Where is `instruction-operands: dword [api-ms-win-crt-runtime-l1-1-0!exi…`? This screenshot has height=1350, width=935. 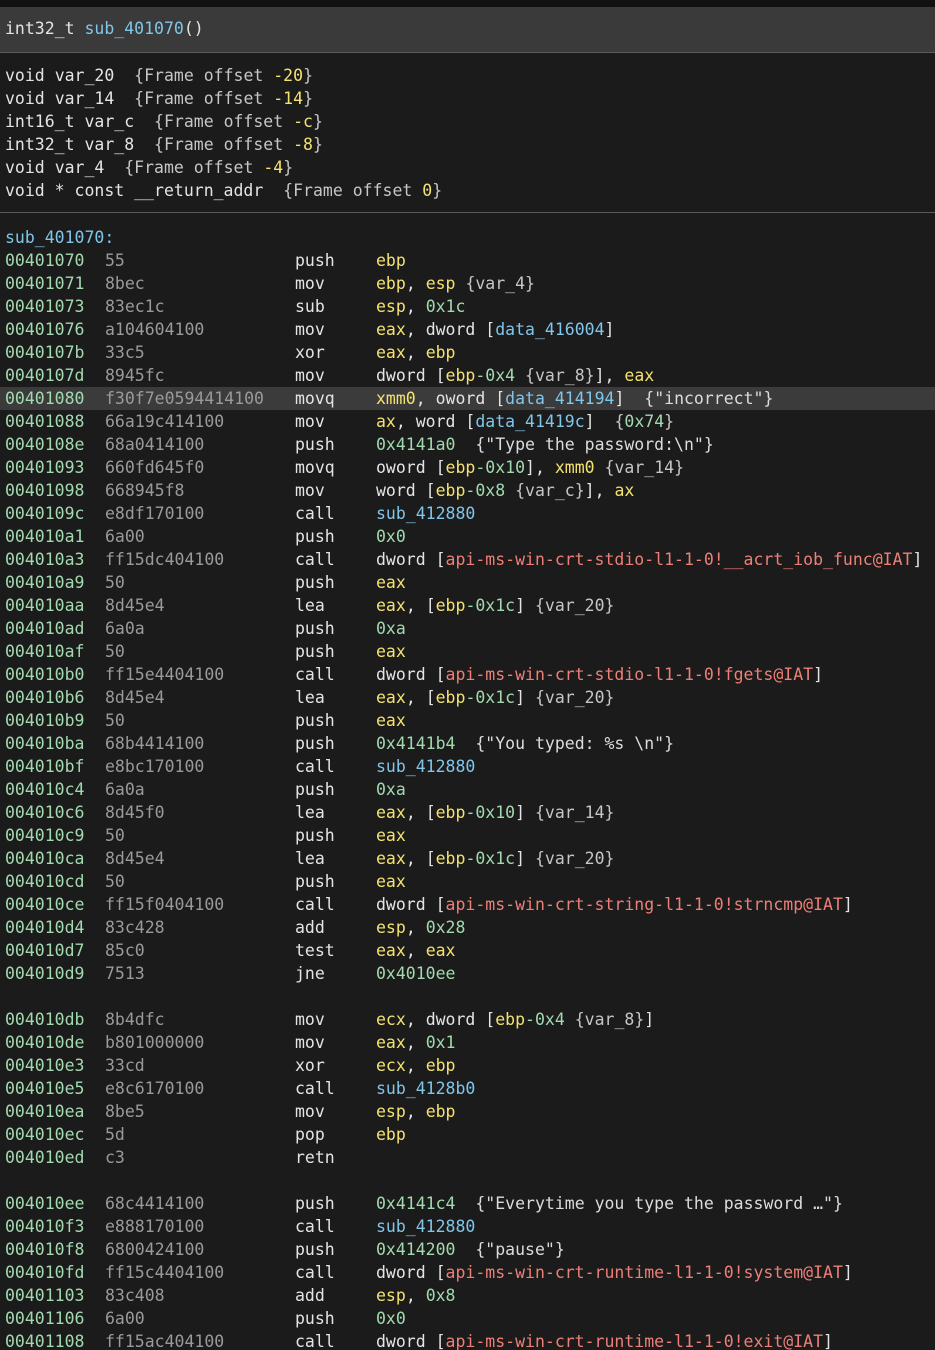 instruction-operands: dword [api-ms-win-crt-runtime-l1-1-0!exi… is located at coordinates (604, 1340).